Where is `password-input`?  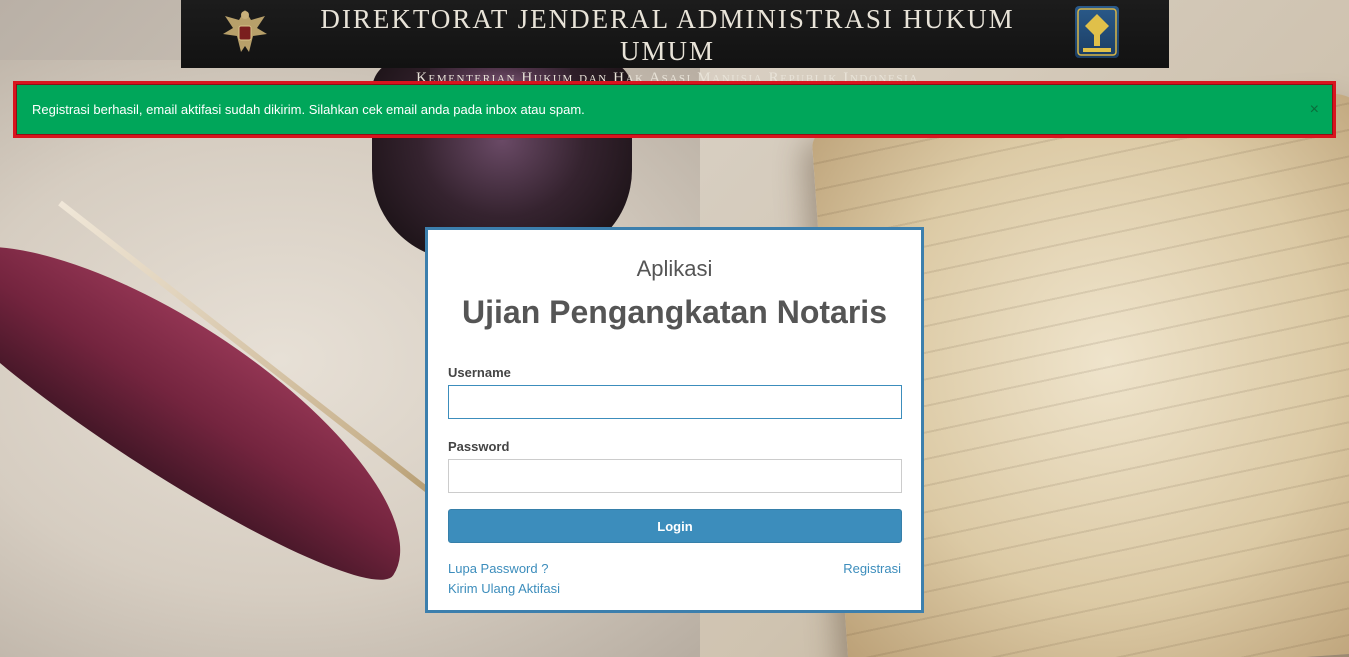
password-input is located at coordinates (675, 476).